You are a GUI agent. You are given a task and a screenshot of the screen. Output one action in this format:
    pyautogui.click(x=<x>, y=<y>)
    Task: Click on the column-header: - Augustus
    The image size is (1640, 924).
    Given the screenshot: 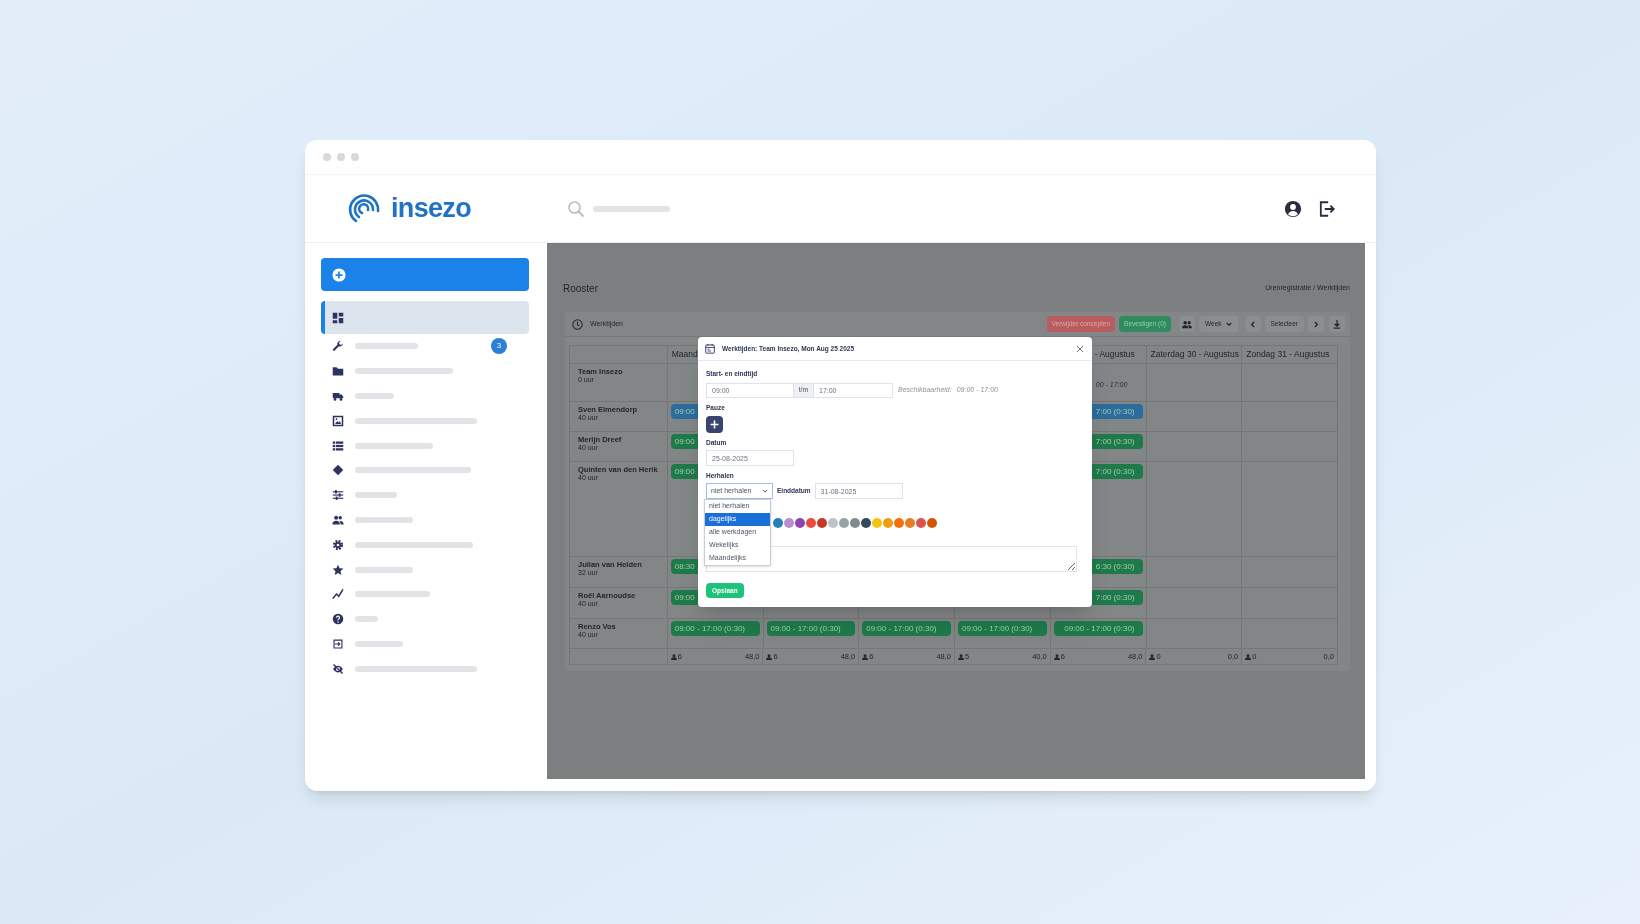 What is the action you would take?
    pyautogui.click(x=1114, y=354)
    